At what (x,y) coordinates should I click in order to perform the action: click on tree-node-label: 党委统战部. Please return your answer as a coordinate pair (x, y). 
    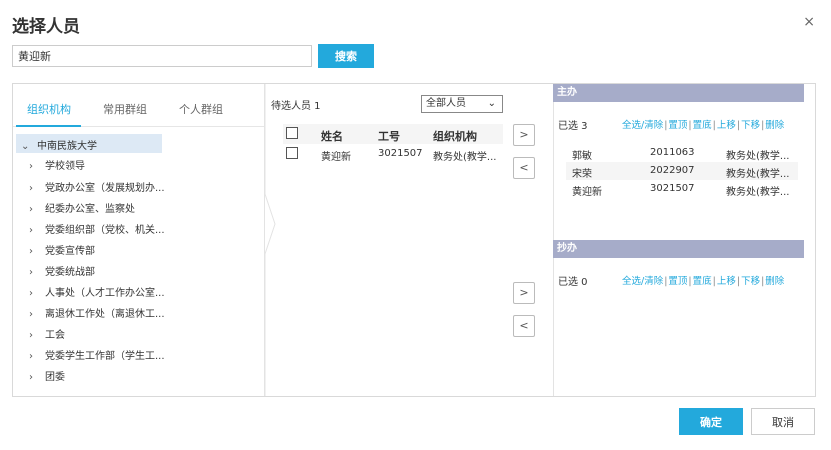
    Looking at the image, I should click on (70, 272).